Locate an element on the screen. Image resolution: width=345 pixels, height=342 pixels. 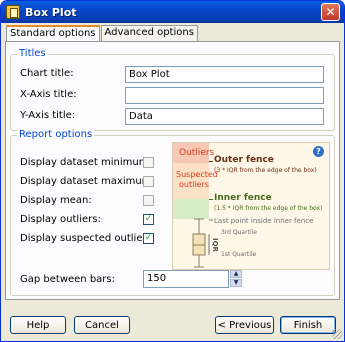
display-min-label: Display dataset minimum: is located at coordinates (86, 162).